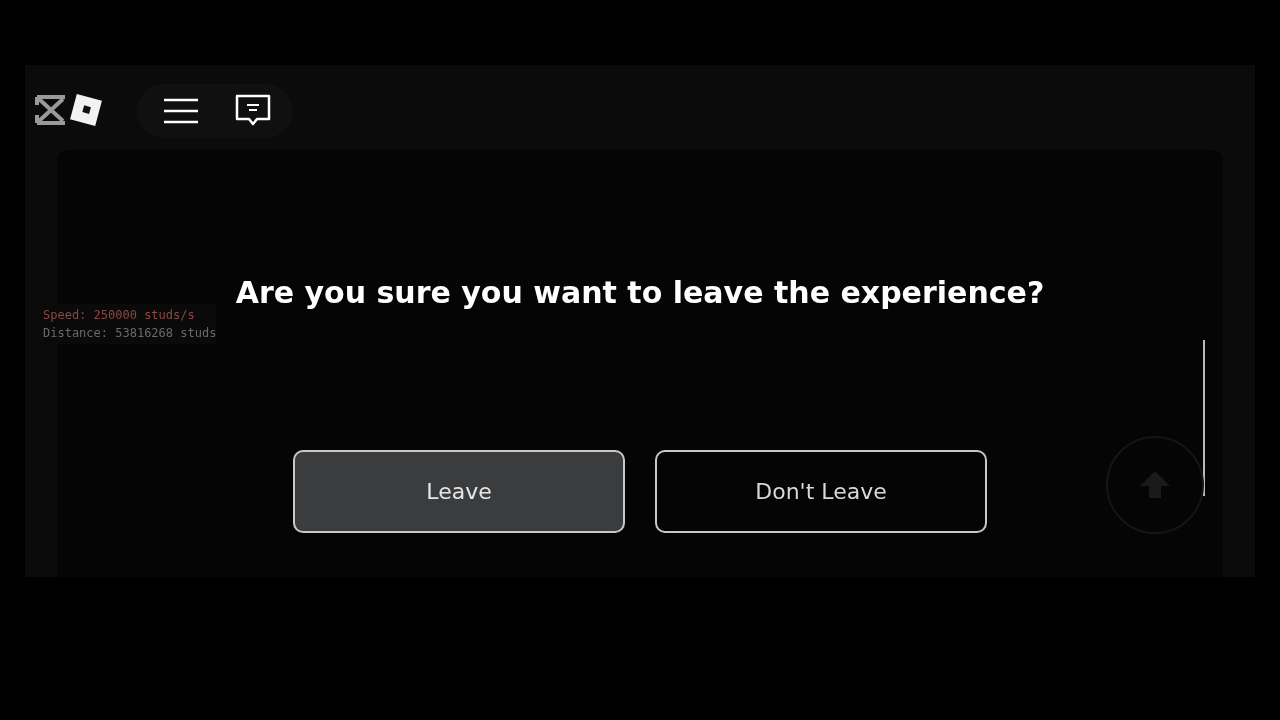 The height and width of the screenshot is (720, 1280). I want to click on speed-text: Speed: 250000 studs/s, so click(119, 315).